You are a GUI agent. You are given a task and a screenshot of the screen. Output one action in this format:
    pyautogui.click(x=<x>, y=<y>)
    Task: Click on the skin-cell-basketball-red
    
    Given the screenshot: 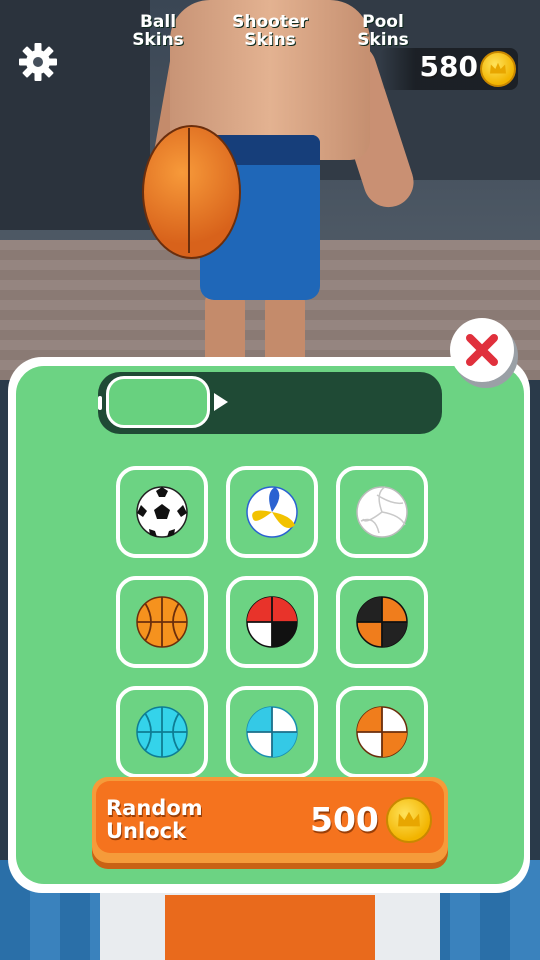 What is the action you would take?
    pyautogui.click(x=272, y=622)
    